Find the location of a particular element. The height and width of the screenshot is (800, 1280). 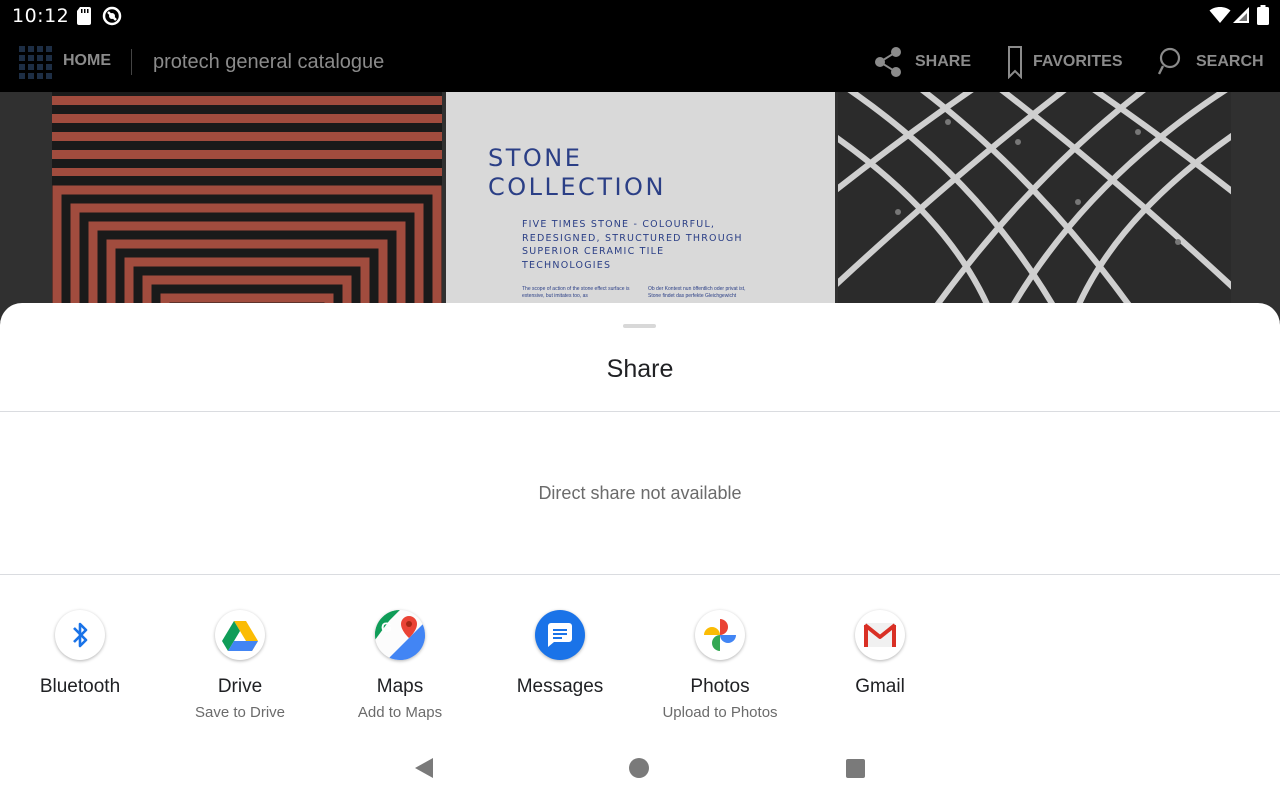

toolbar-divider is located at coordinates (131, 62).